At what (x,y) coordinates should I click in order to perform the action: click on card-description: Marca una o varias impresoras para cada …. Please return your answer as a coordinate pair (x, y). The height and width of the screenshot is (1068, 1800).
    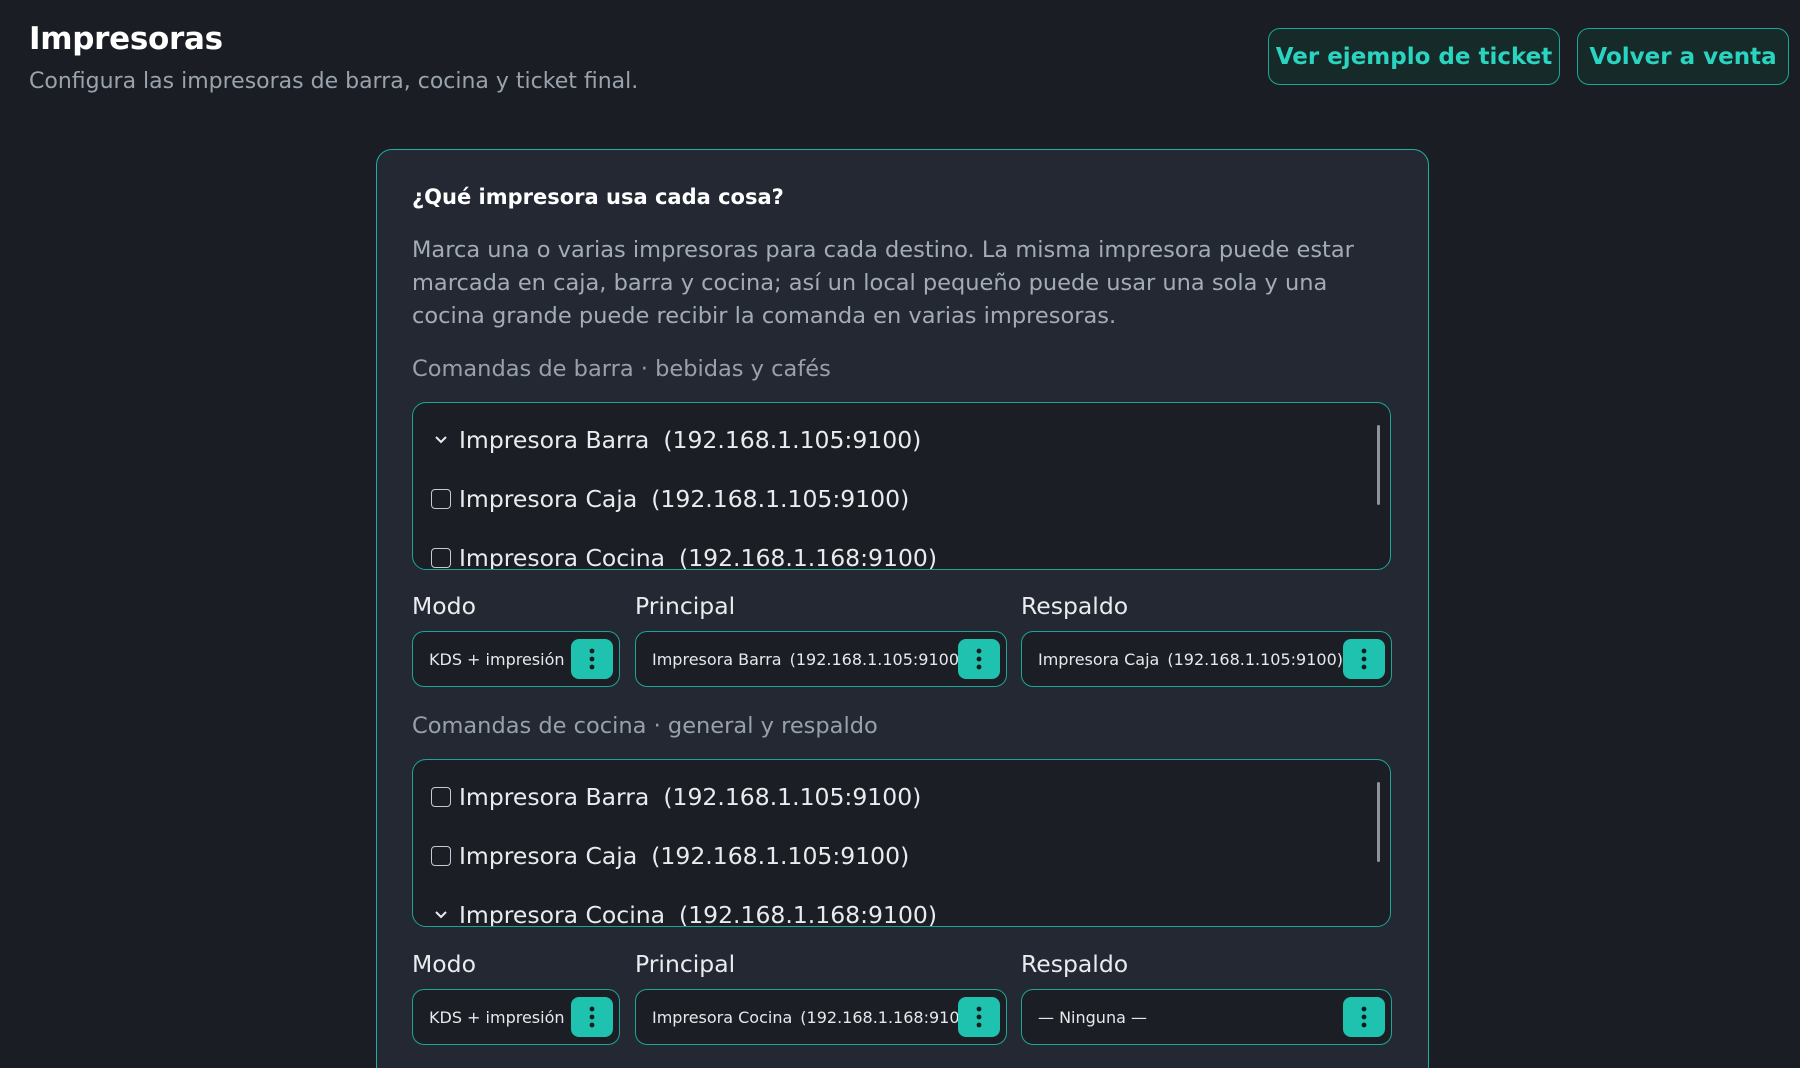
    Looking at the image, I should click on (883, 283).